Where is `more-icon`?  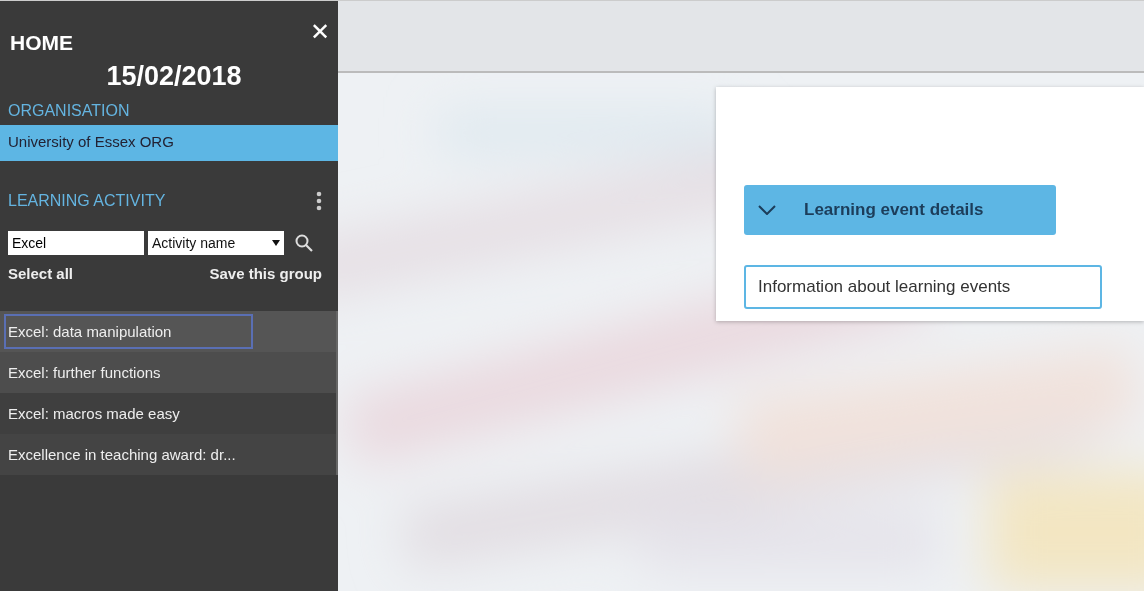 more-icon is located at coordinates (319, 201).